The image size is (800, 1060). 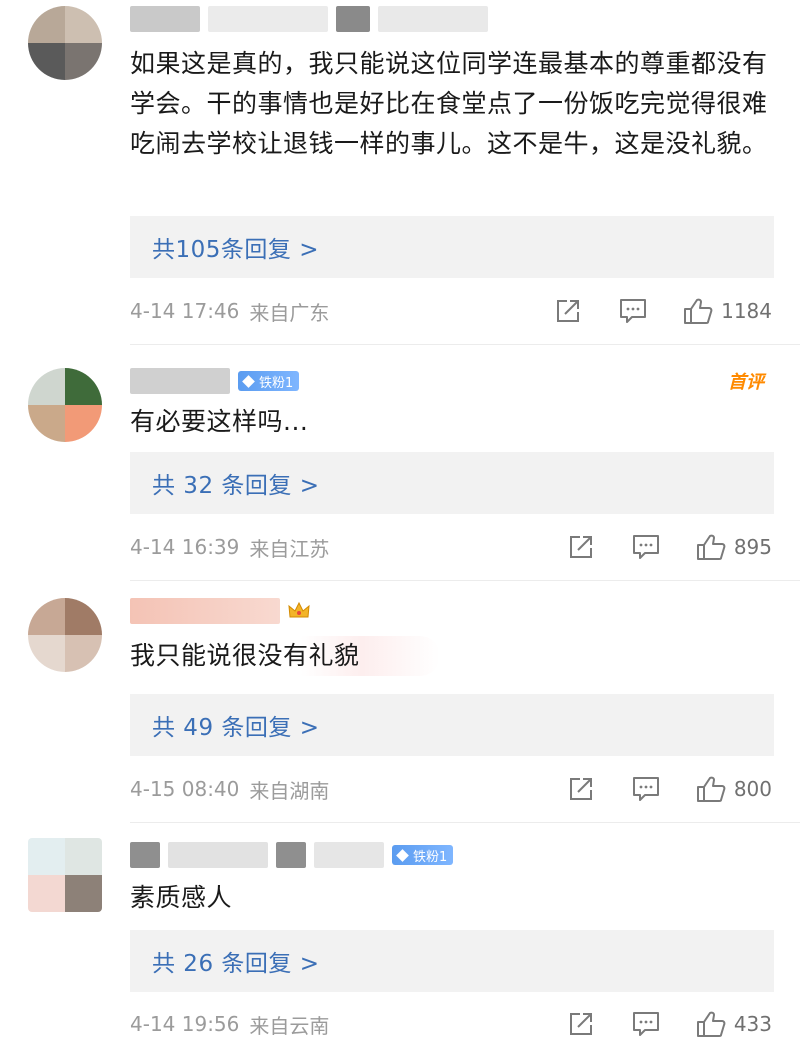 What do you see at coordinates (451, 311) in the screenshot?
I see `comment-meta: 4-14 17:46 来自广东 1184` at bounding box center [451, 311].